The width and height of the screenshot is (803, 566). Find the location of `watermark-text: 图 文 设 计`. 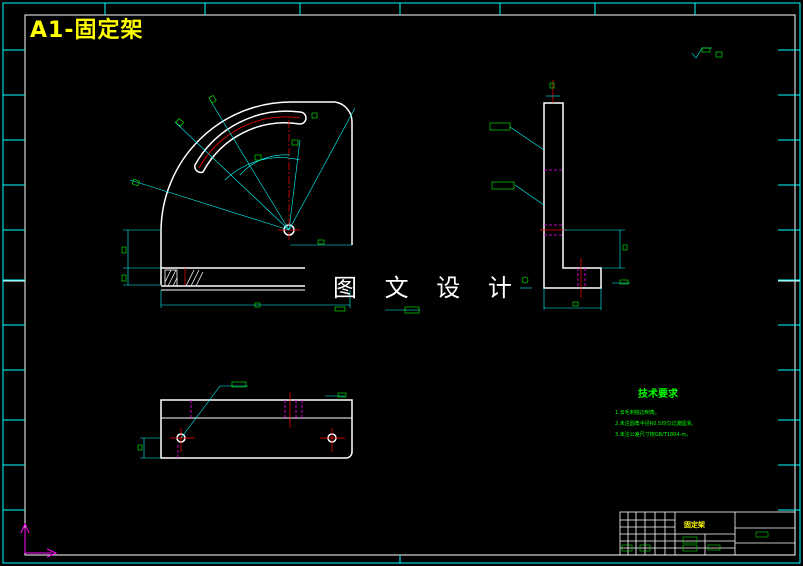

watermark-text: 图 文 设 计 is located at coordinates (427, 288).